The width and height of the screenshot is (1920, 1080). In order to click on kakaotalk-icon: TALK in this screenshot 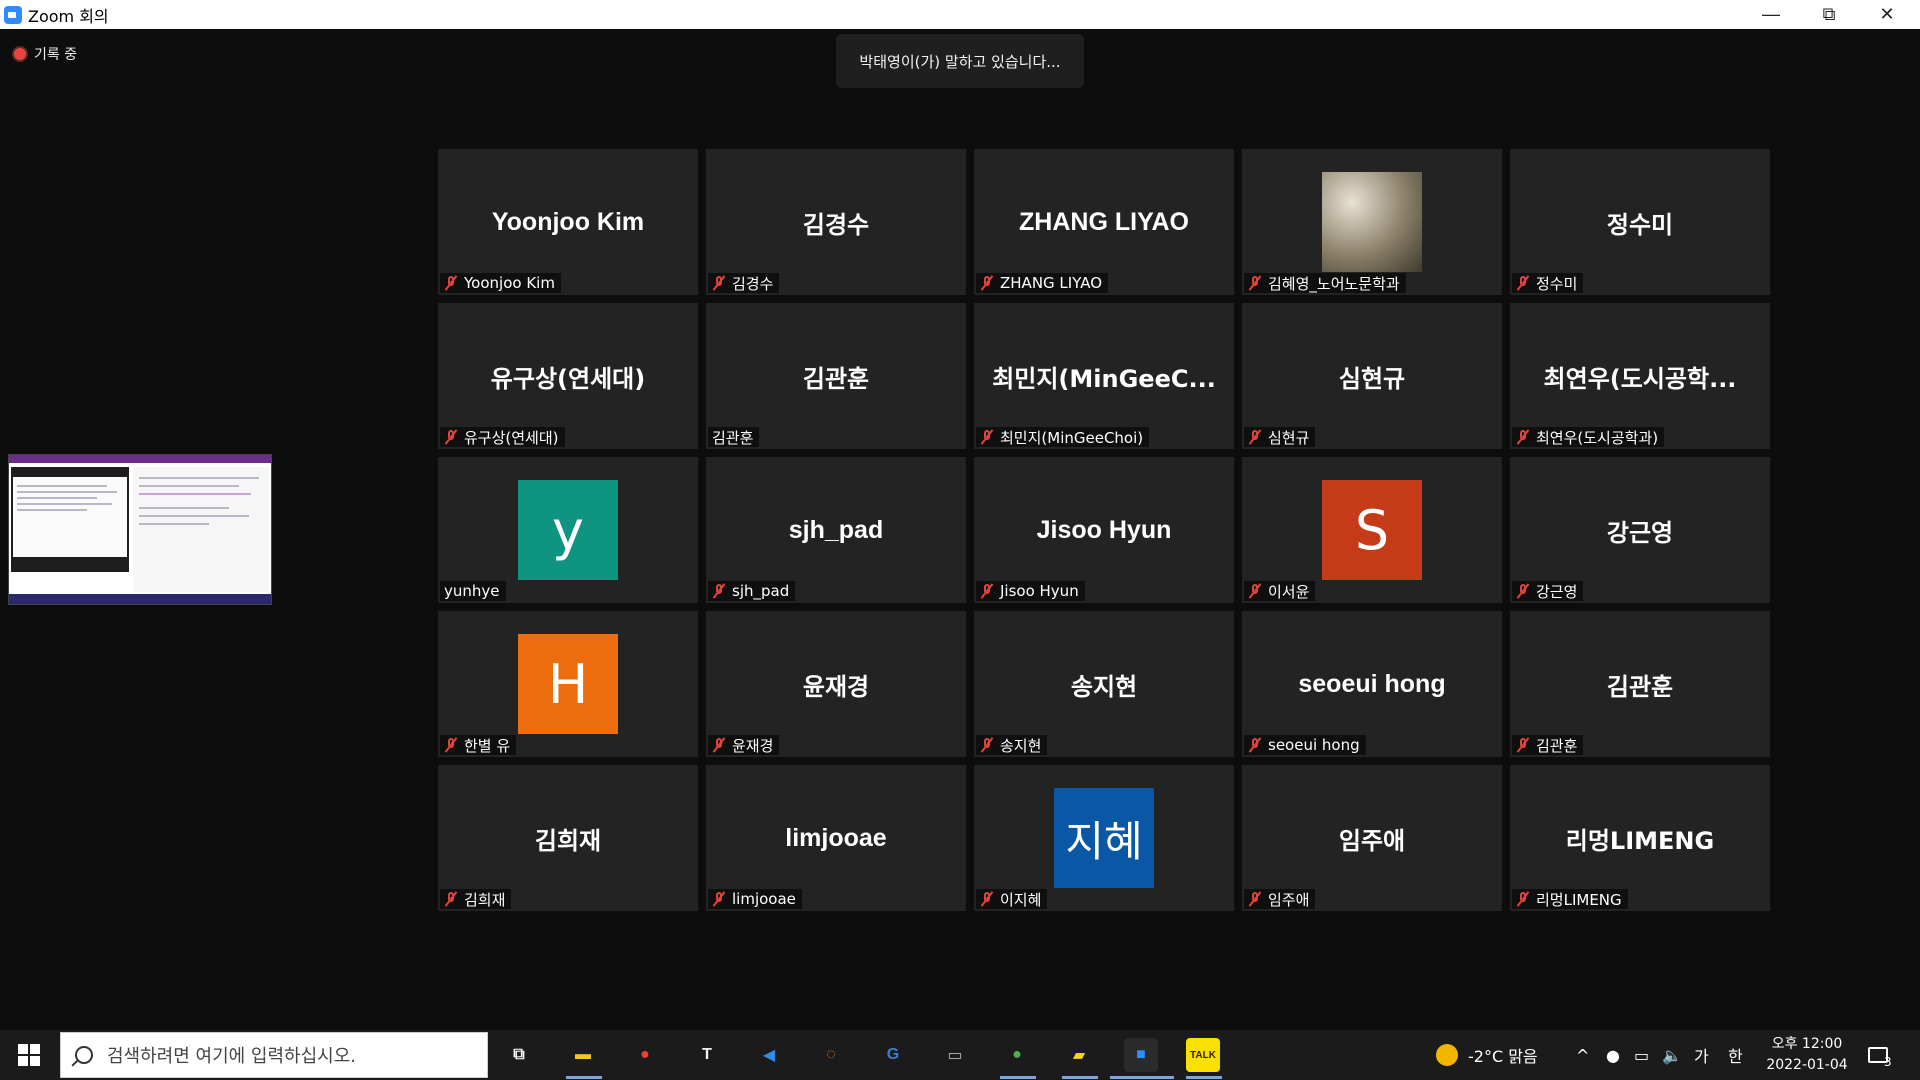, I will do `click(1203, 1055)`.